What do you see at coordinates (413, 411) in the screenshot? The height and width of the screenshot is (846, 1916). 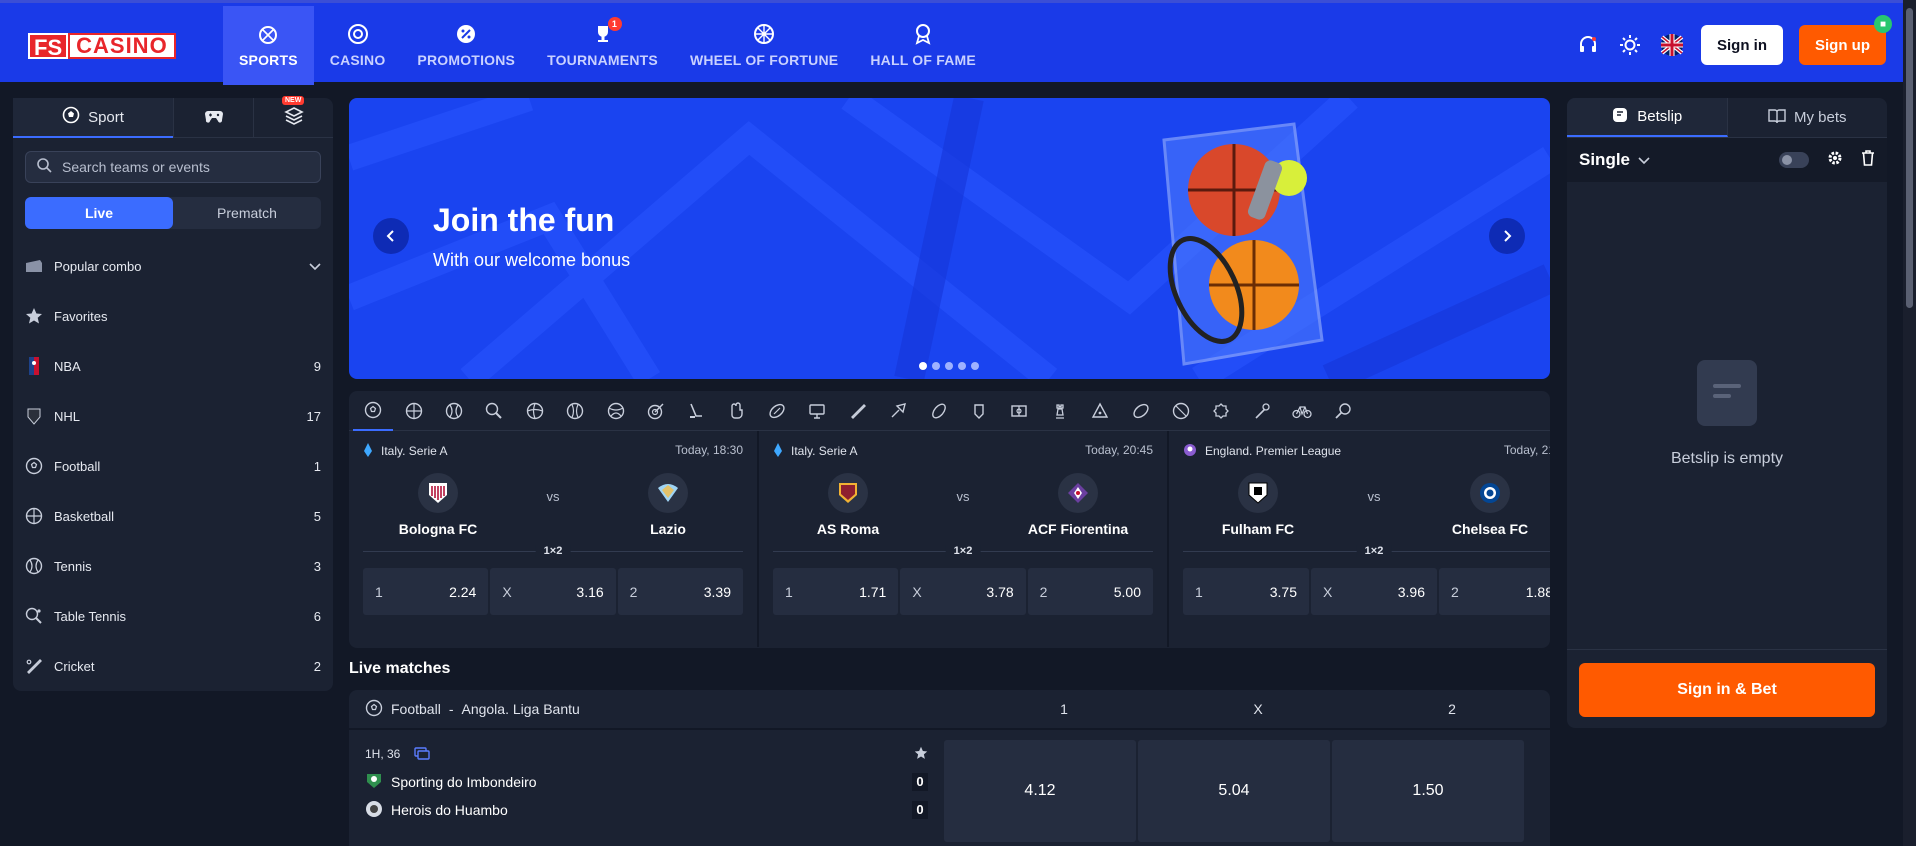 I see `filter-basketball-icon` at bounding box center [413, 411].